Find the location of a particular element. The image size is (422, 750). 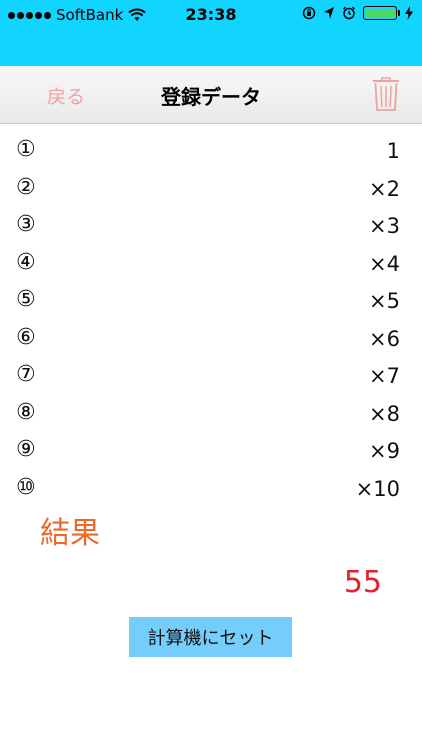

list-item: ⑤ ×5 is located at coordinates (211, 302).